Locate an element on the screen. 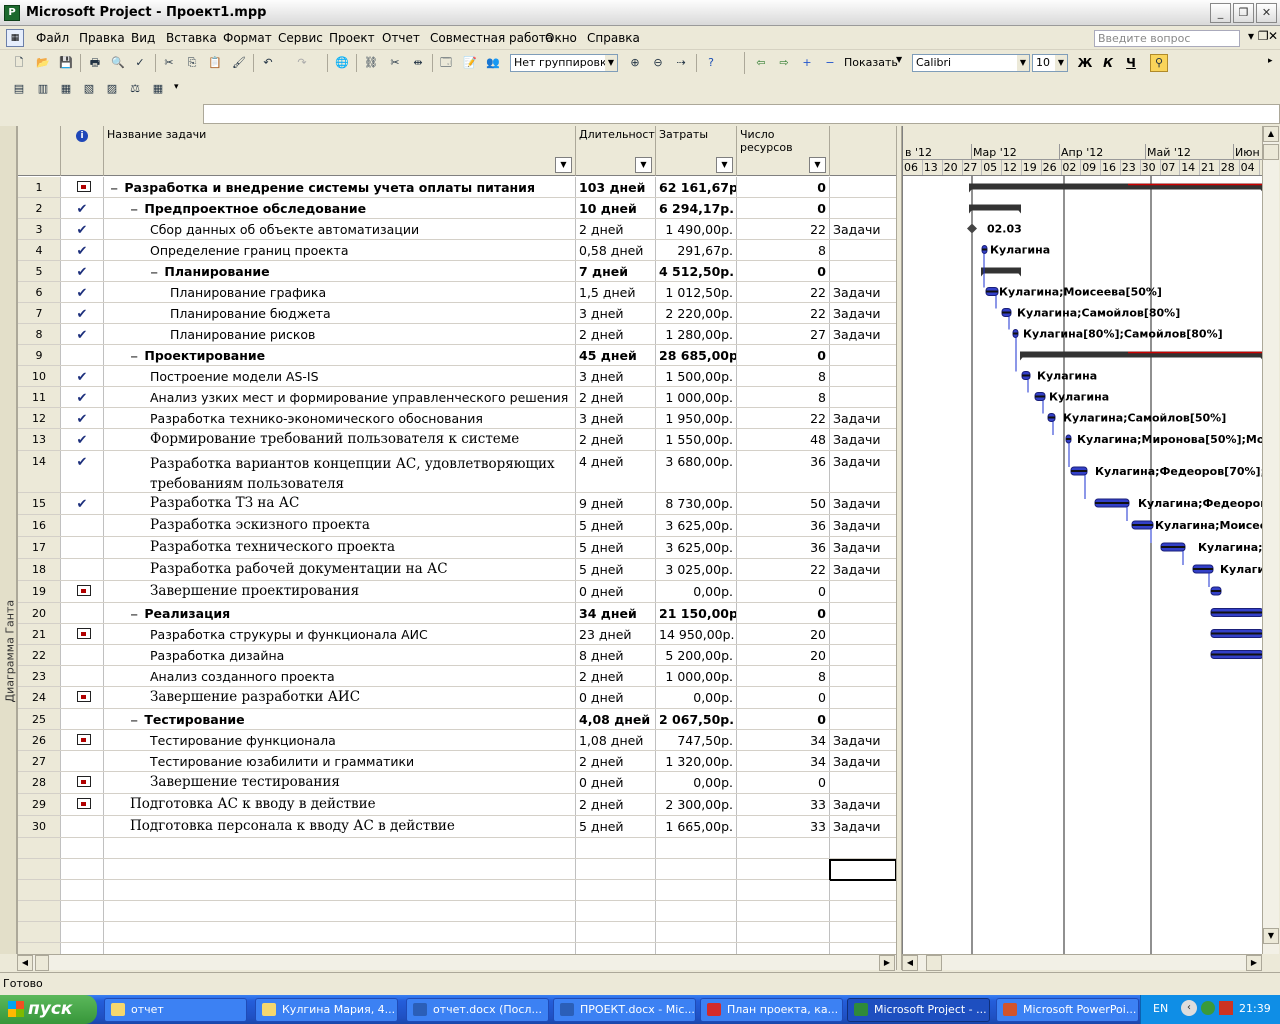  row-number: 23 is located at coordinates (39, 676).